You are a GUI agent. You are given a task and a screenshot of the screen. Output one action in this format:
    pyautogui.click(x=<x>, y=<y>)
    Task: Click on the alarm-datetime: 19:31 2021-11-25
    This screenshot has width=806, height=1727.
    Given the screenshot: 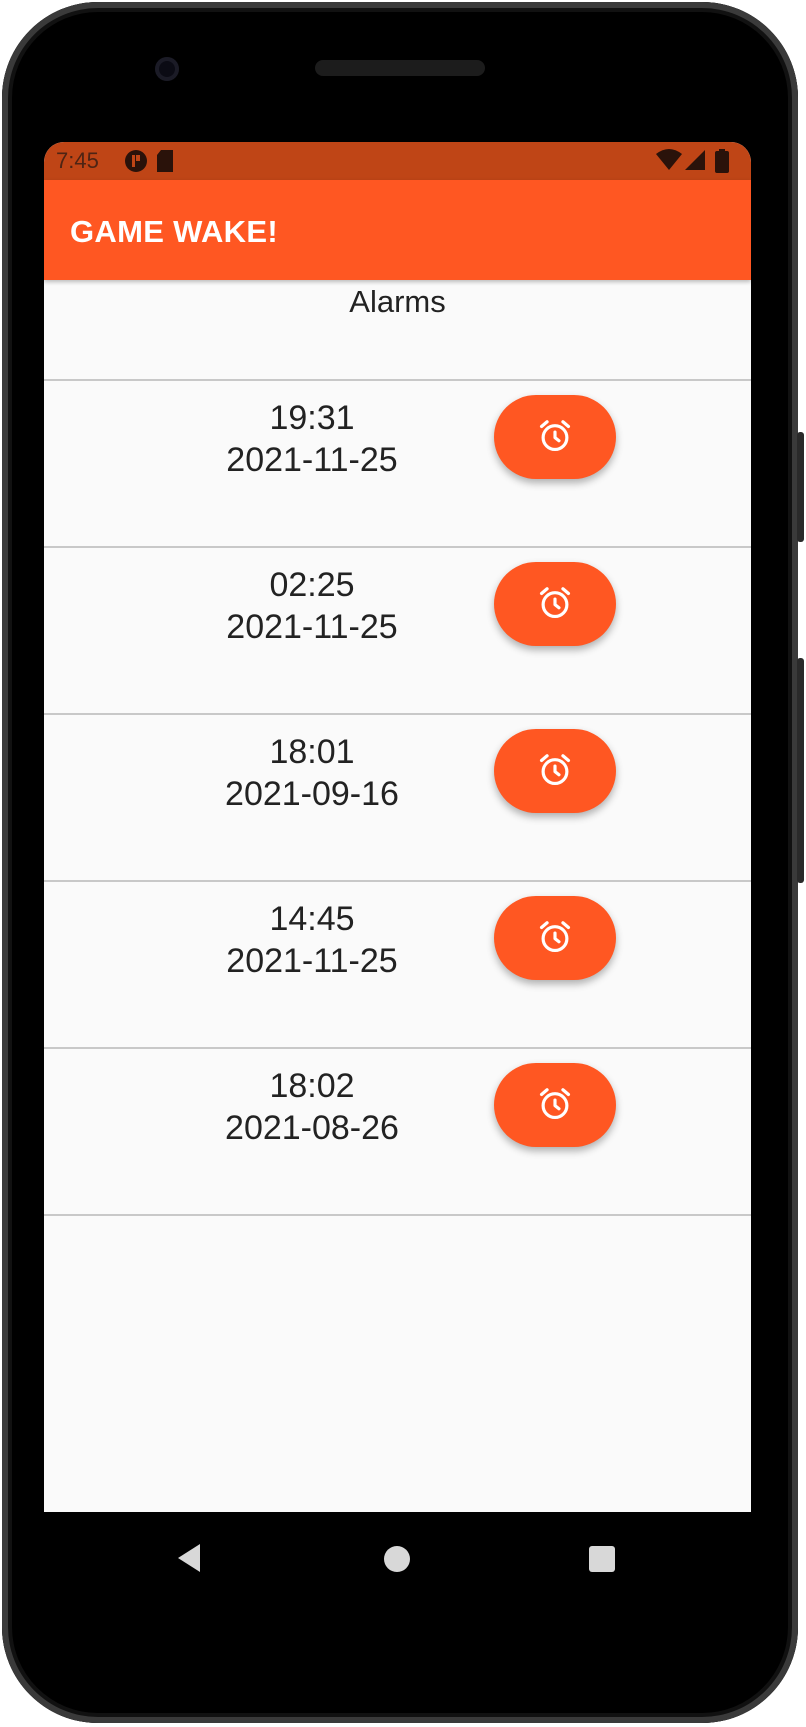 What is the action you would take?
    pyautogui.click(x=312, y=439)
    